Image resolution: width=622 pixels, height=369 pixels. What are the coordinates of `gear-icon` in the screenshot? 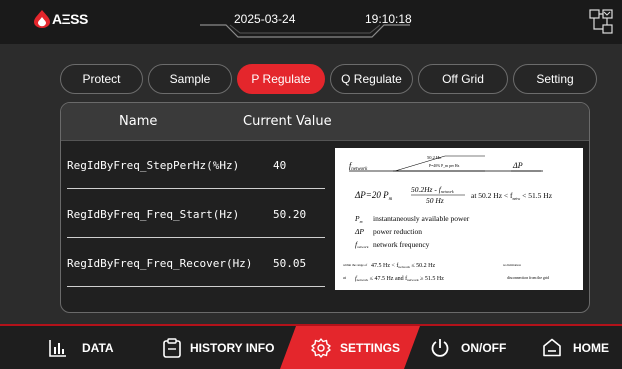 It's located at (321, 347).